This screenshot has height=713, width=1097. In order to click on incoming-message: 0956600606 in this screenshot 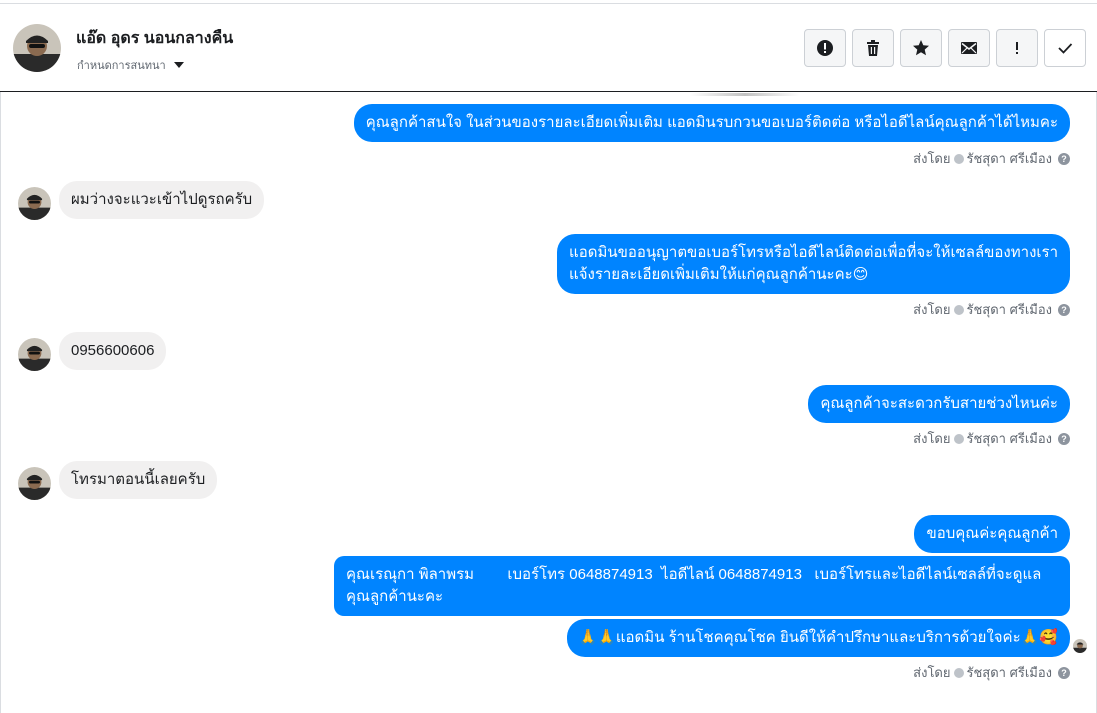, I will do `click(113, 351)`.